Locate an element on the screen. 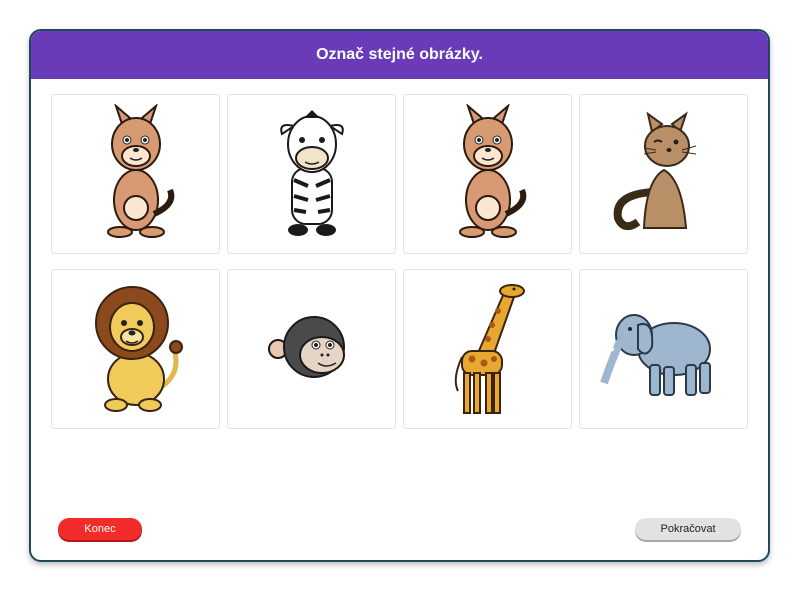  elephant-icon is located at coordinates (655, 355).